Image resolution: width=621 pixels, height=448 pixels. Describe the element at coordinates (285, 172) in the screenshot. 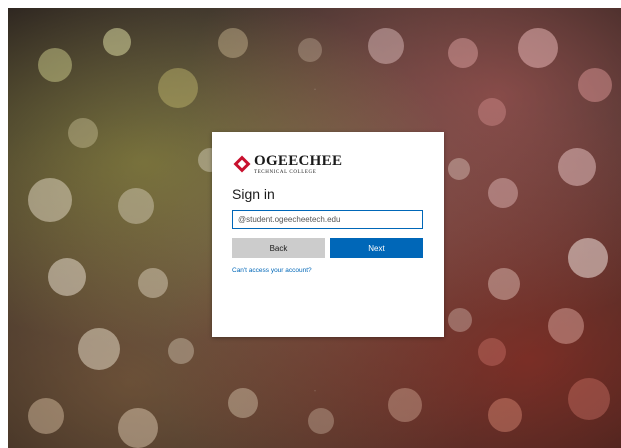

I see `logo-sub-text: TECHNICAL COLLEGE` at that location.